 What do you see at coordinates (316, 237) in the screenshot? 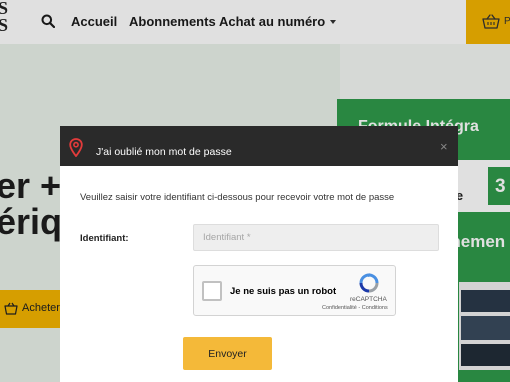
I see `identifier-input` at bounding box center [316, 237].